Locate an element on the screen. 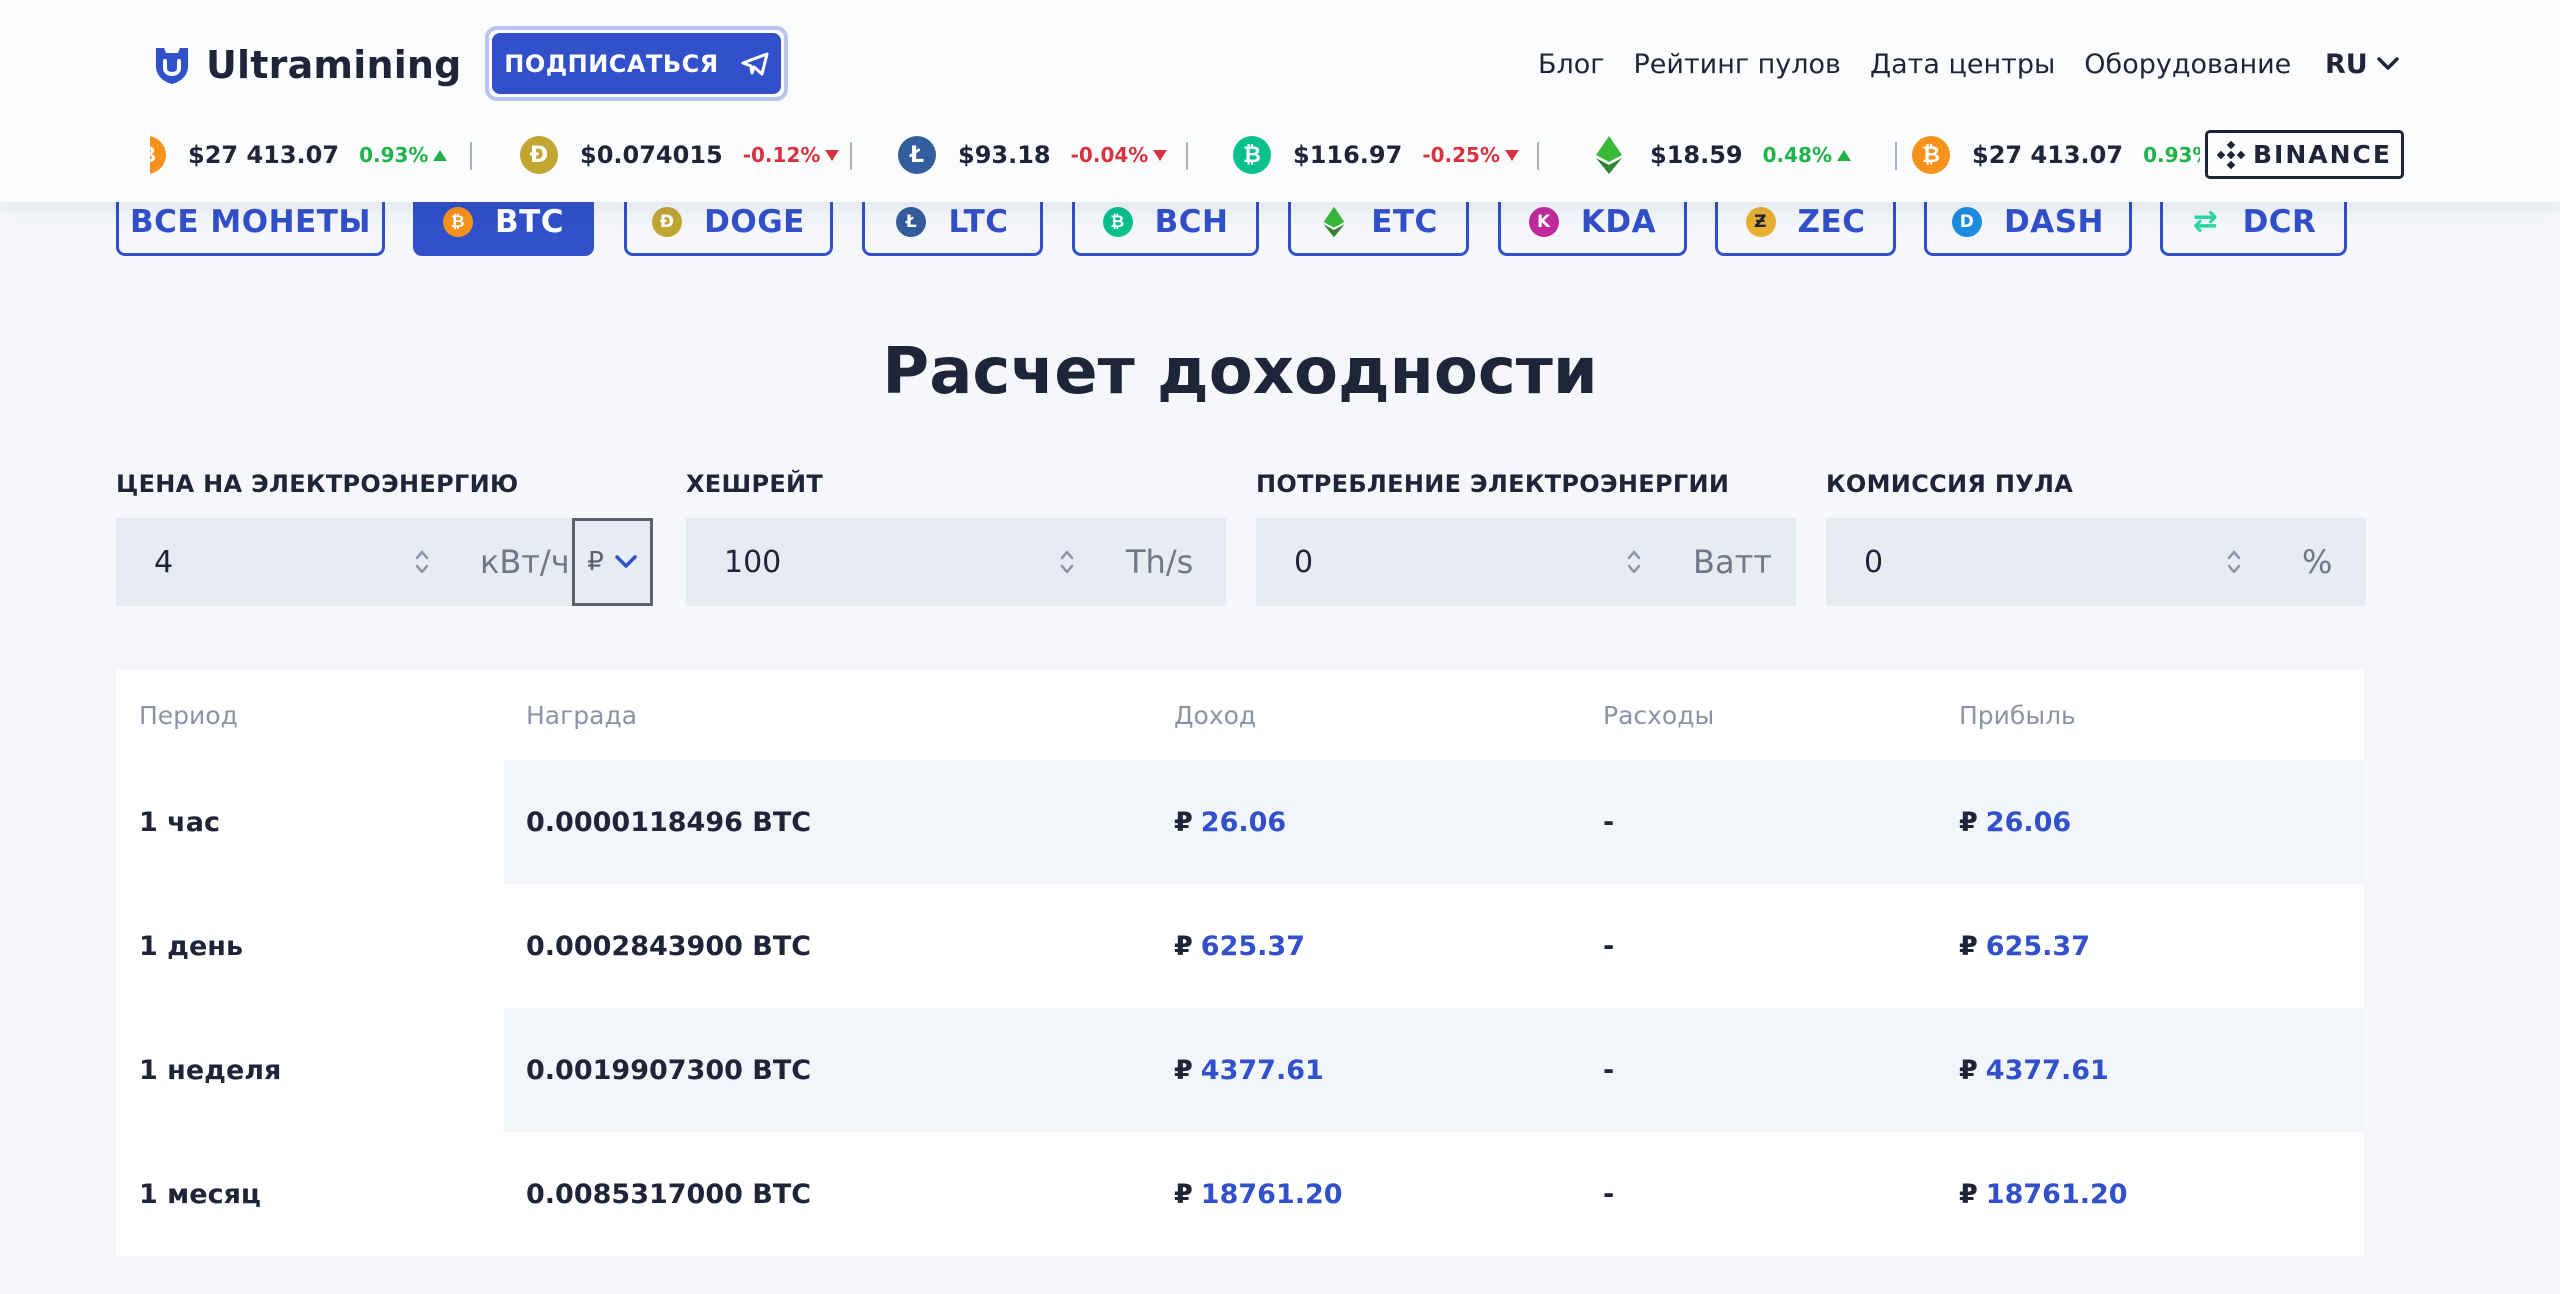  ticker-price: $116.97 is located at coordinates (1348, 155).